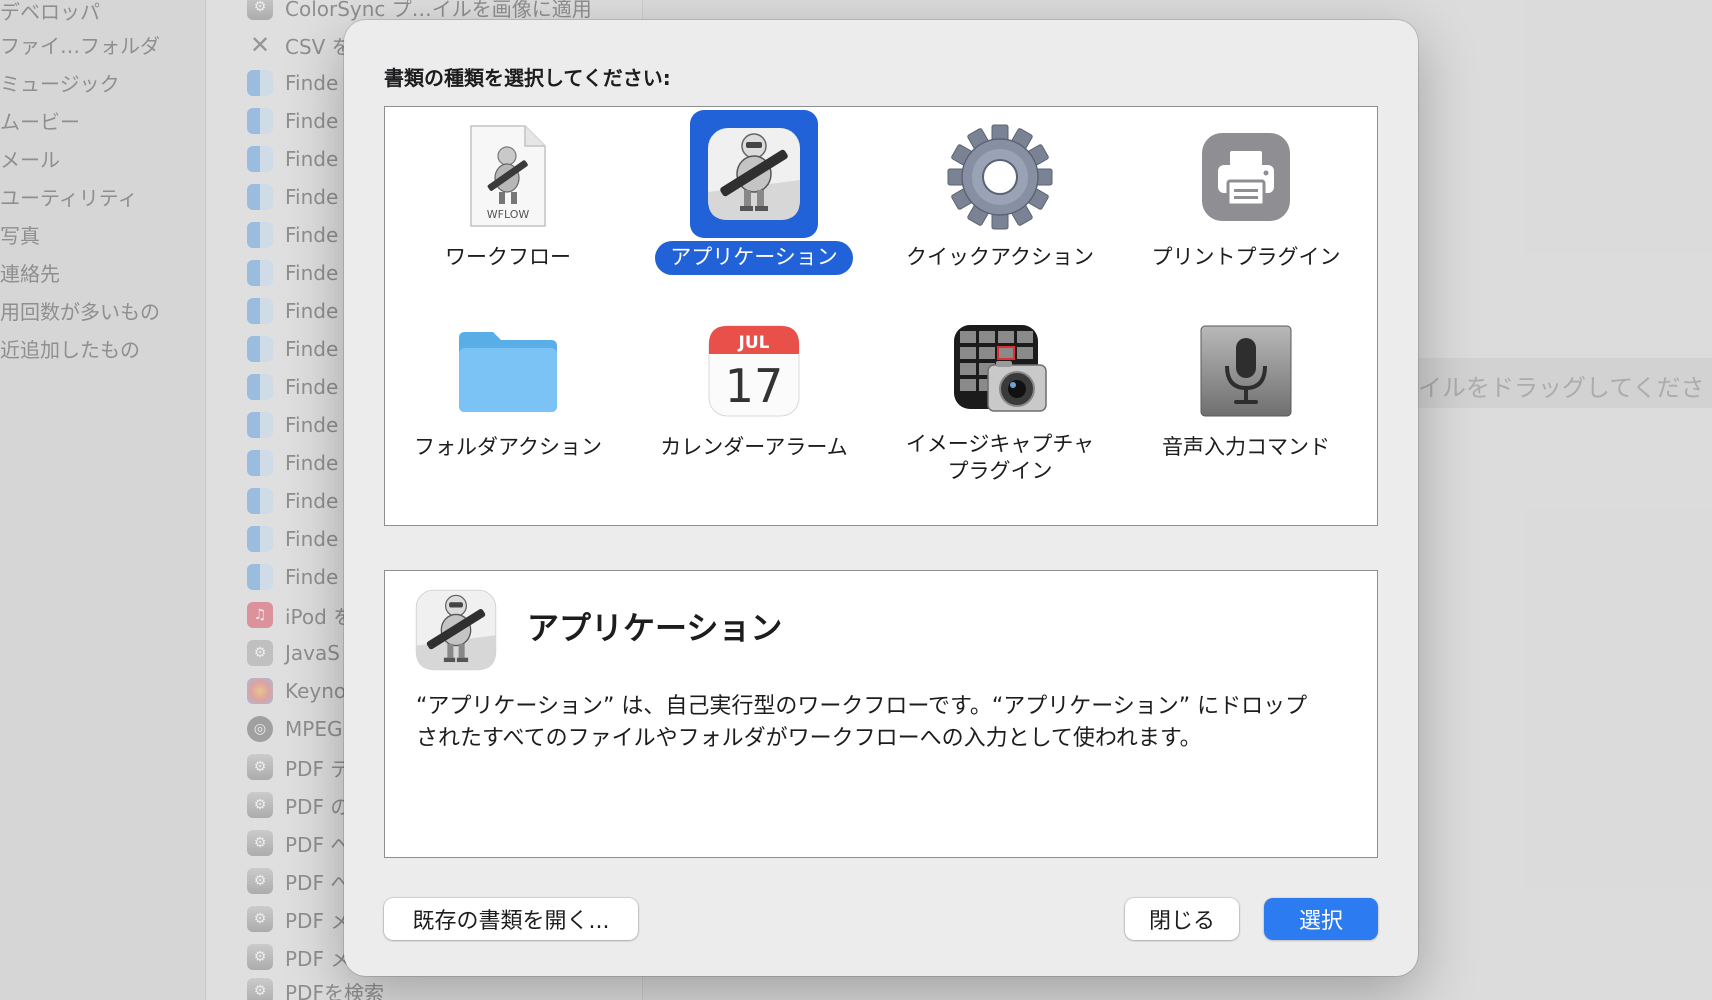 The image size is (1712, 1000). Describe the element at coordinates (1246, 447) in the screenshot. I see `type-label: 音声入力コマンド` at that location.